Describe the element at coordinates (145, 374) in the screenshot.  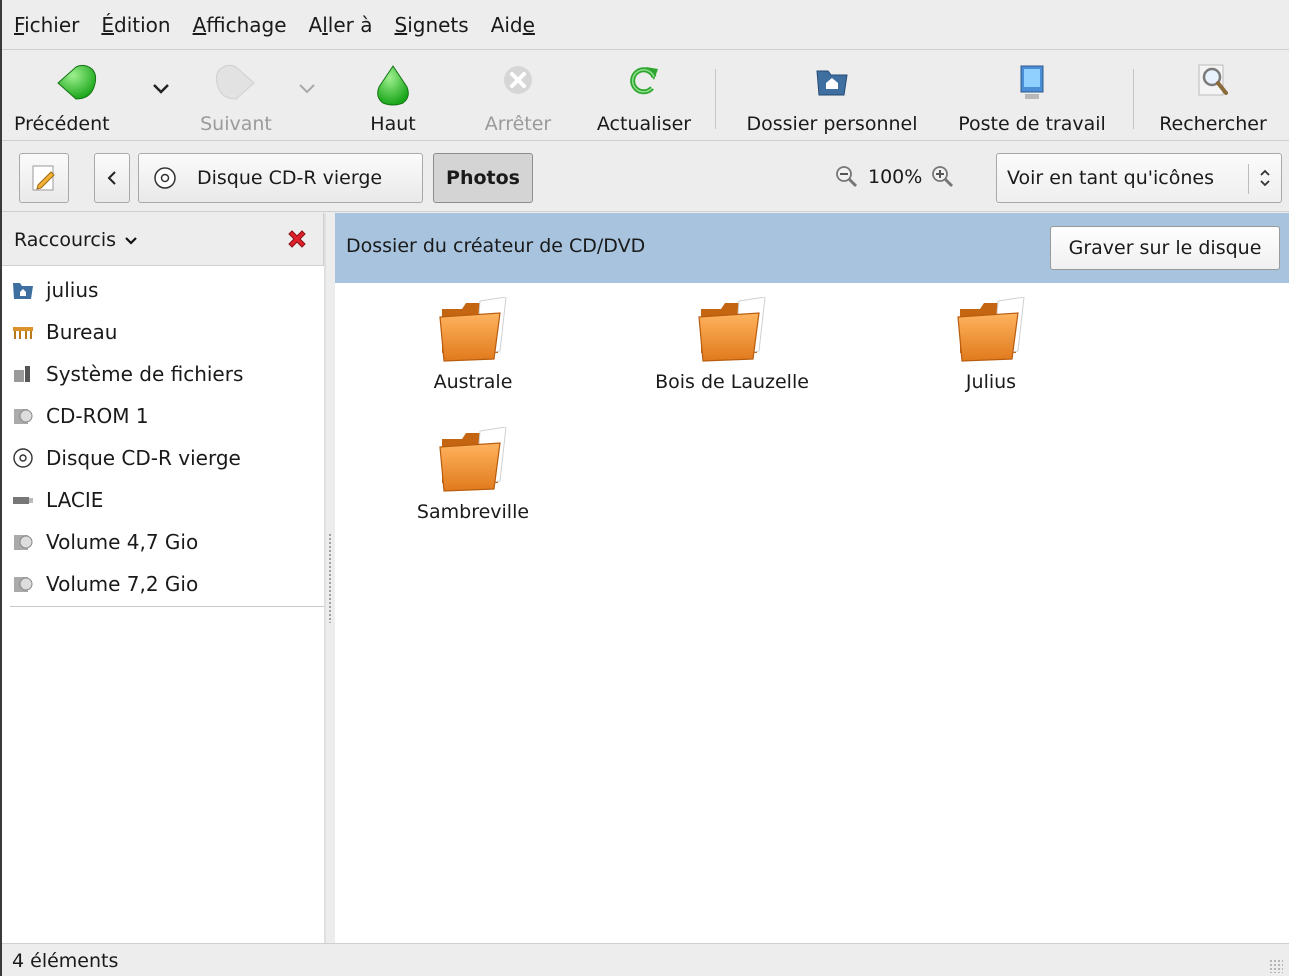
I see `sidebar-item-label: Système de fichiers` at that location.